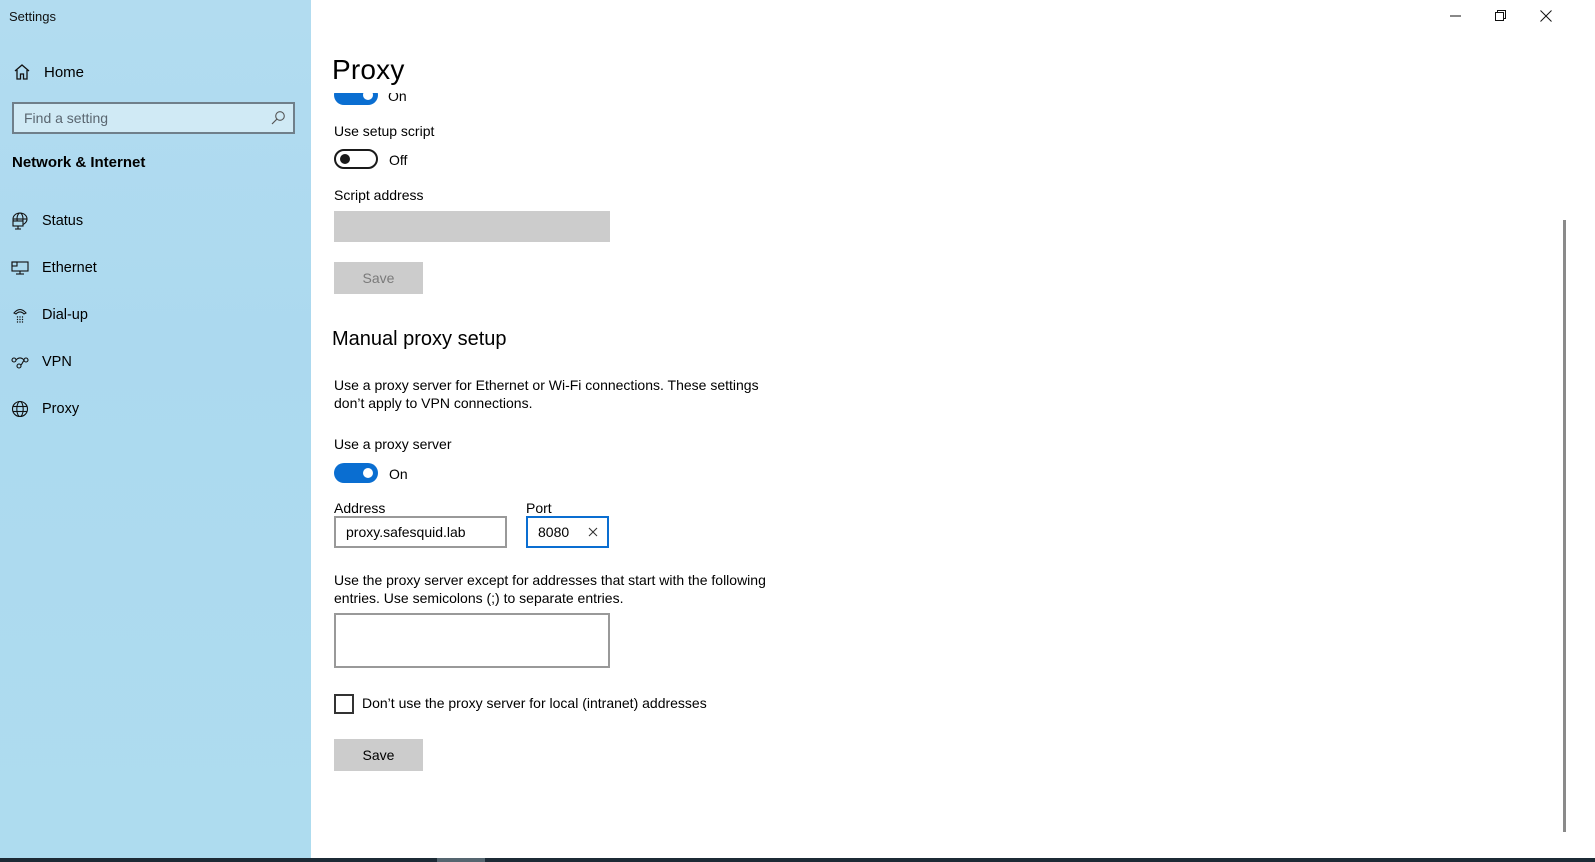 The height and width of the screenshot is (862, 1595). Describe the element at coordinates (539, 508) in the screenshot. I see `port-label: Port` at that location.